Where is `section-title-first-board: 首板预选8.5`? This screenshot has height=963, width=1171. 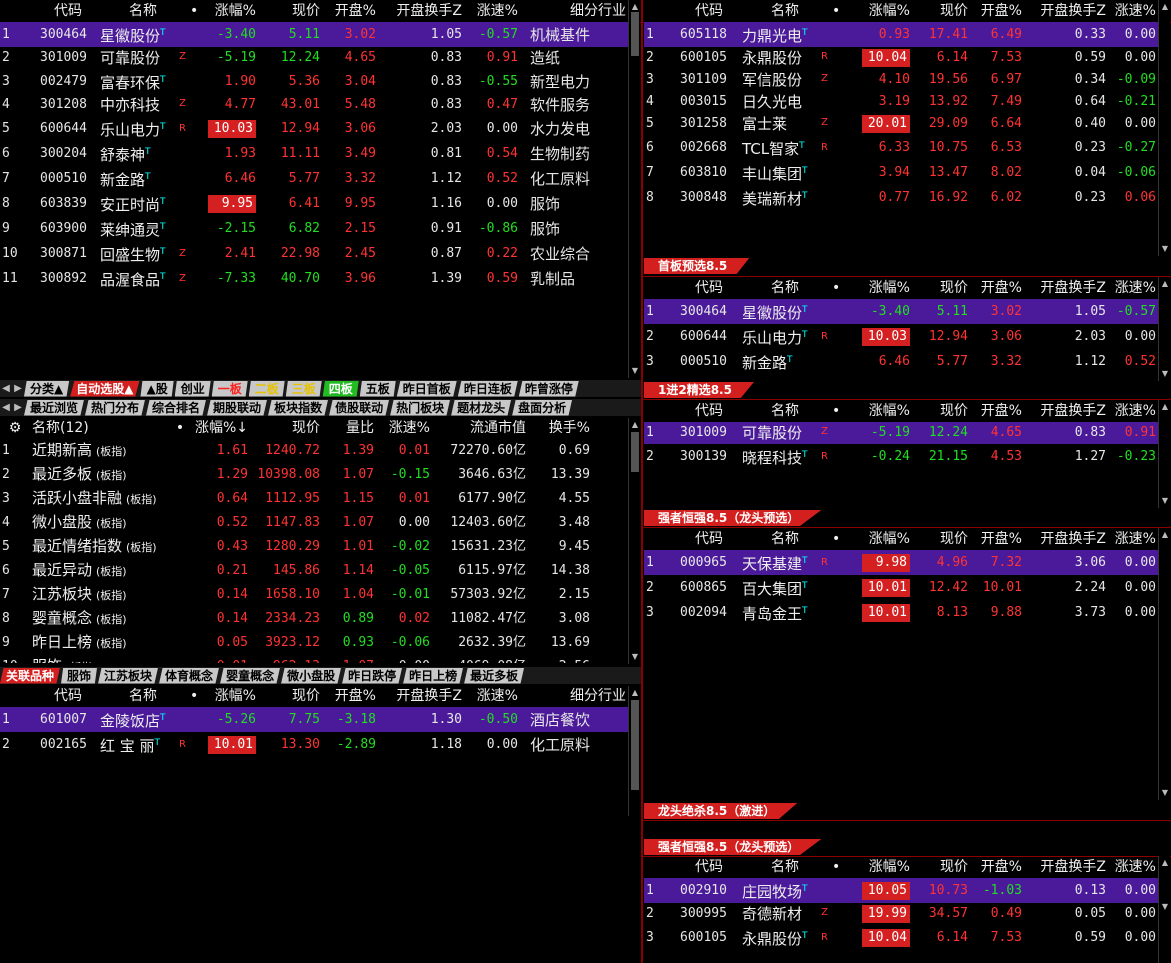
section-title-first-board: 首板预选8.5 is located at coordinates (697, 266).